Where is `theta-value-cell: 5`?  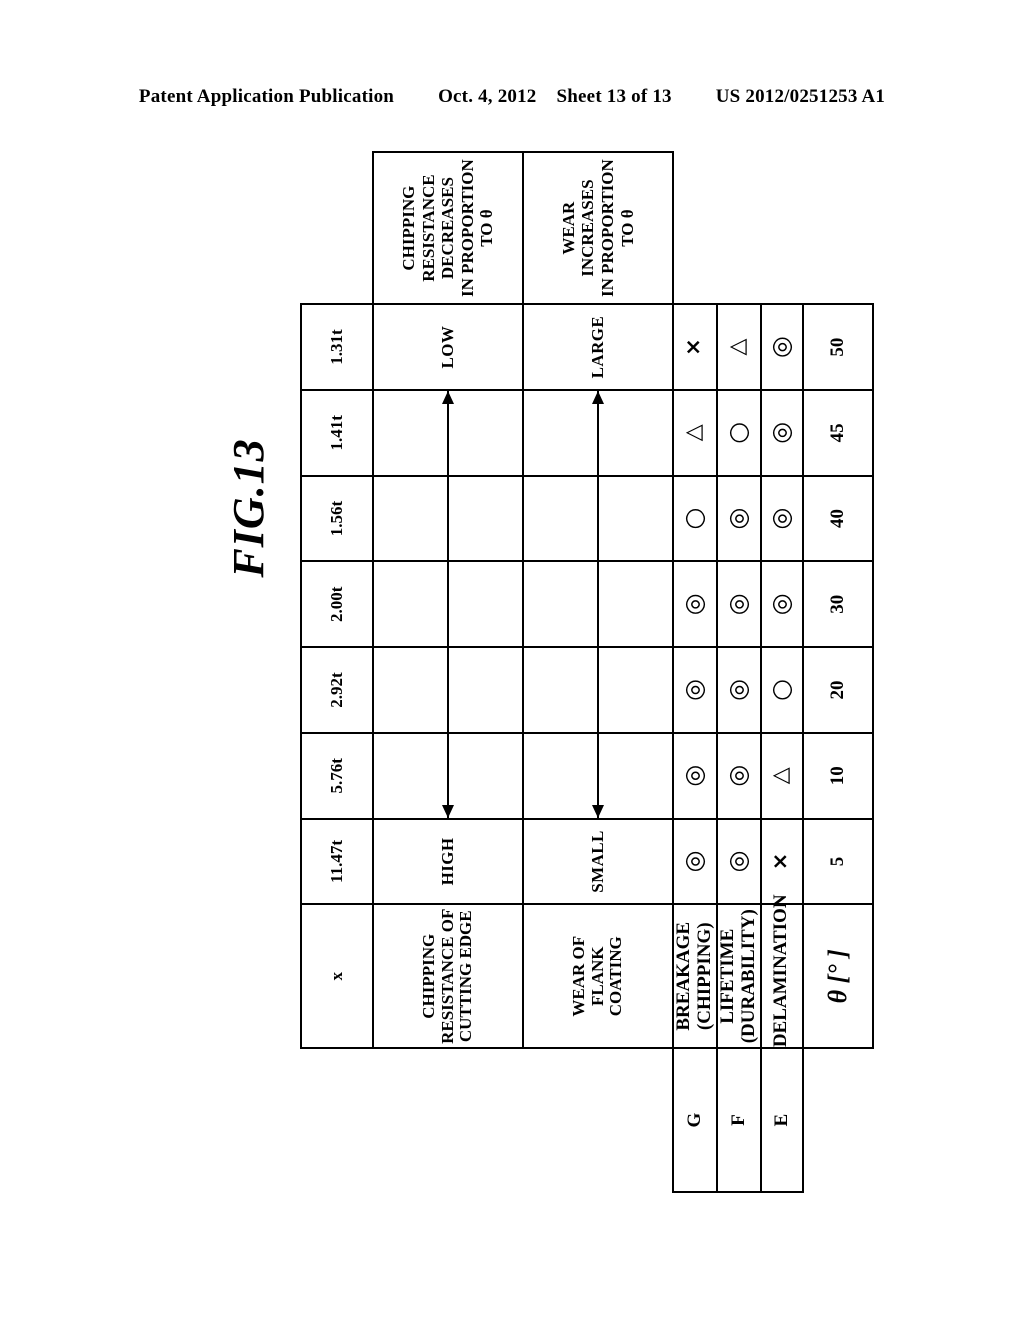
theta-value-cell: 5 is located at coordinates (837, 861).